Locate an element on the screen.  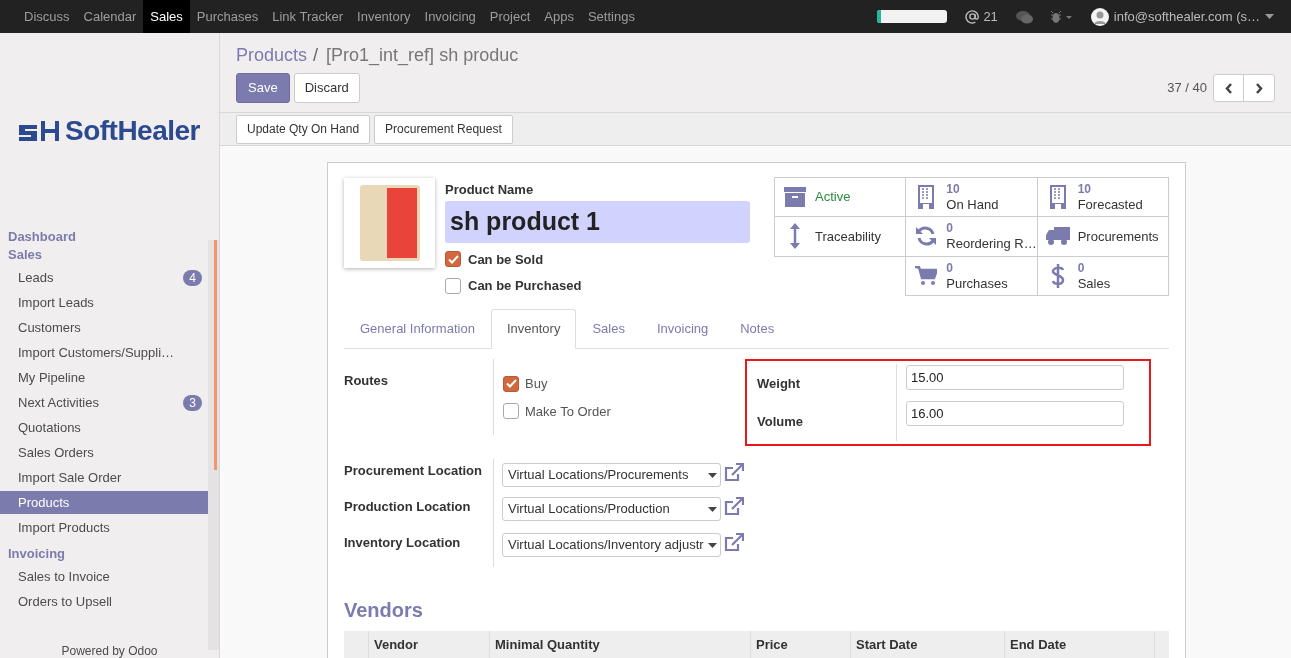
discard-button: Discard is located at coordinates (326, 88).